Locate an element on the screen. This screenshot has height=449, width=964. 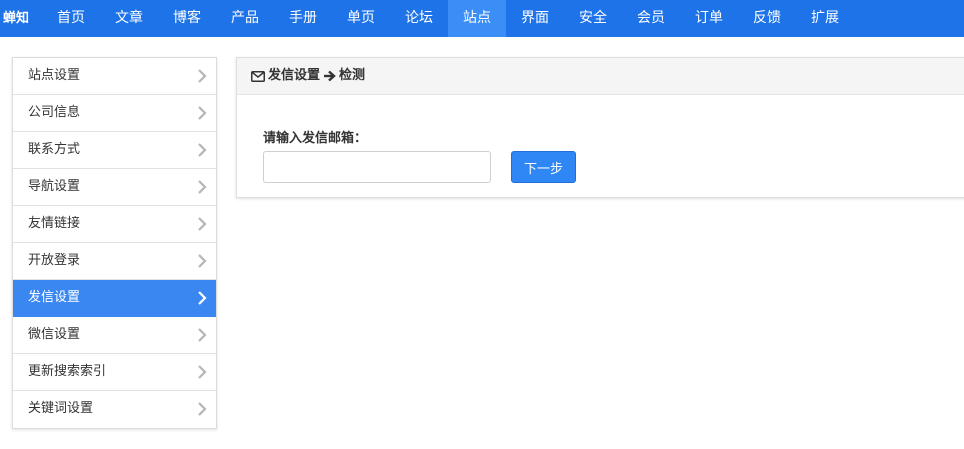
sidebar-item-site-settings: 站点设置 is located at coordinates (114, 76).